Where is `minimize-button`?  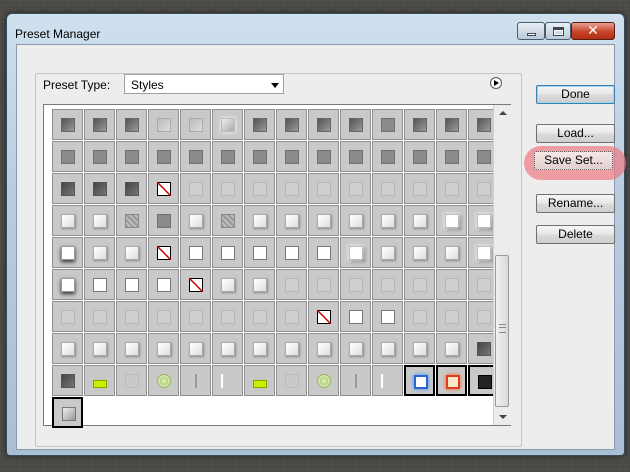
minimize-button is located at coordinates (531, 31).